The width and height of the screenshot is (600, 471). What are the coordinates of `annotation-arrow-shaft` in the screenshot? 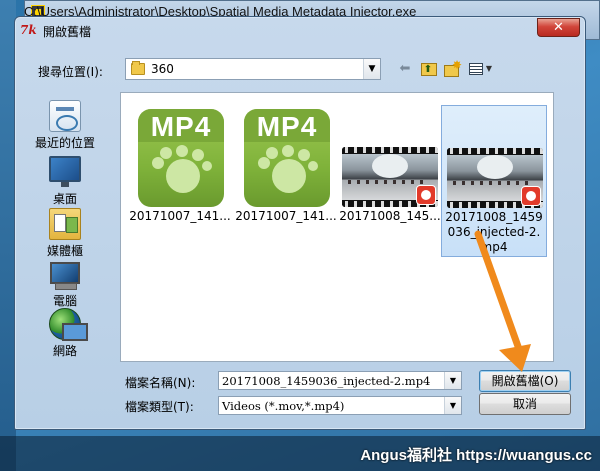 It's located at (499, 293).